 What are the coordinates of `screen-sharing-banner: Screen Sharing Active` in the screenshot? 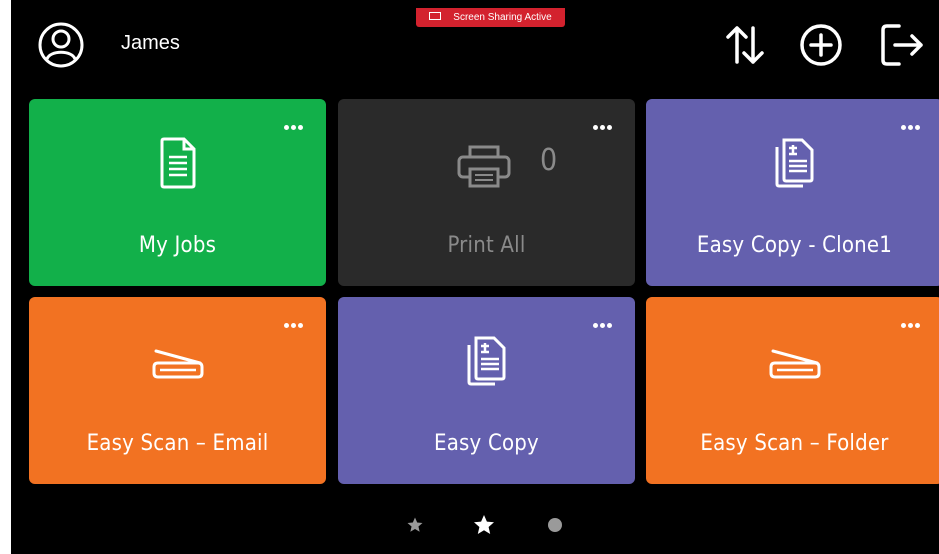 It's located at (490, 17).